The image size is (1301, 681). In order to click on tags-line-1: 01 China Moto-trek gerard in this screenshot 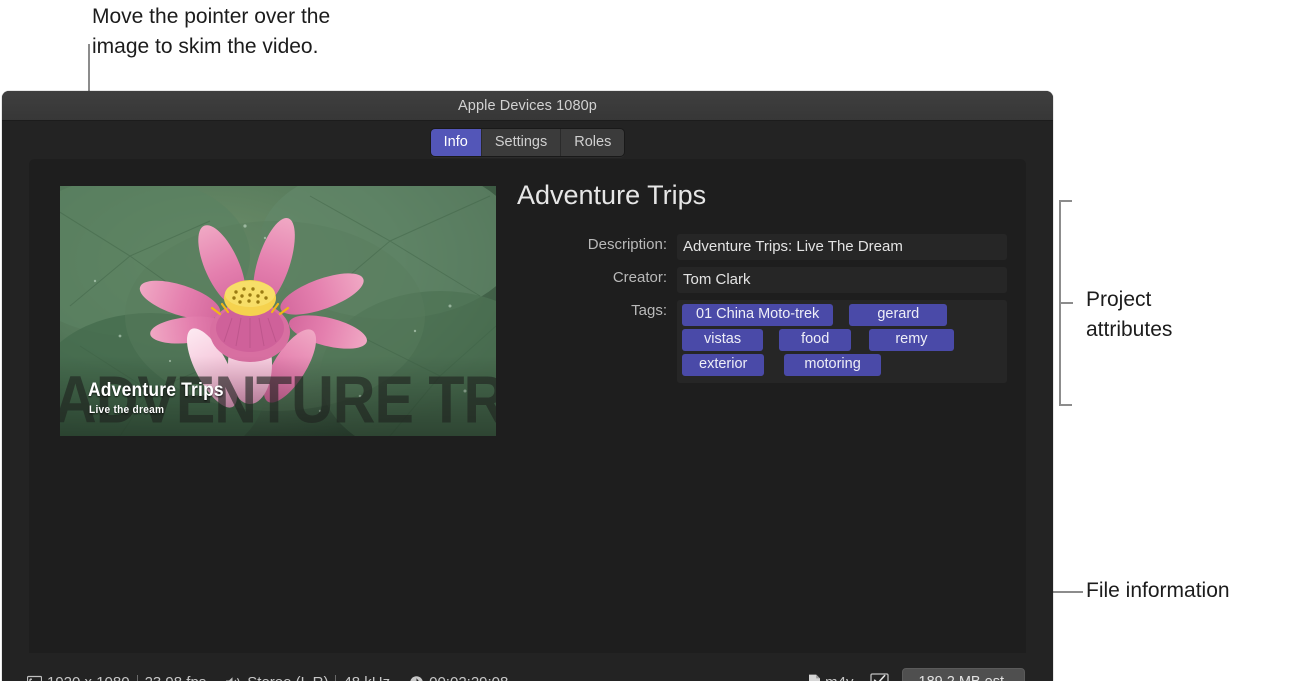, I will do `click(842, 315)`.